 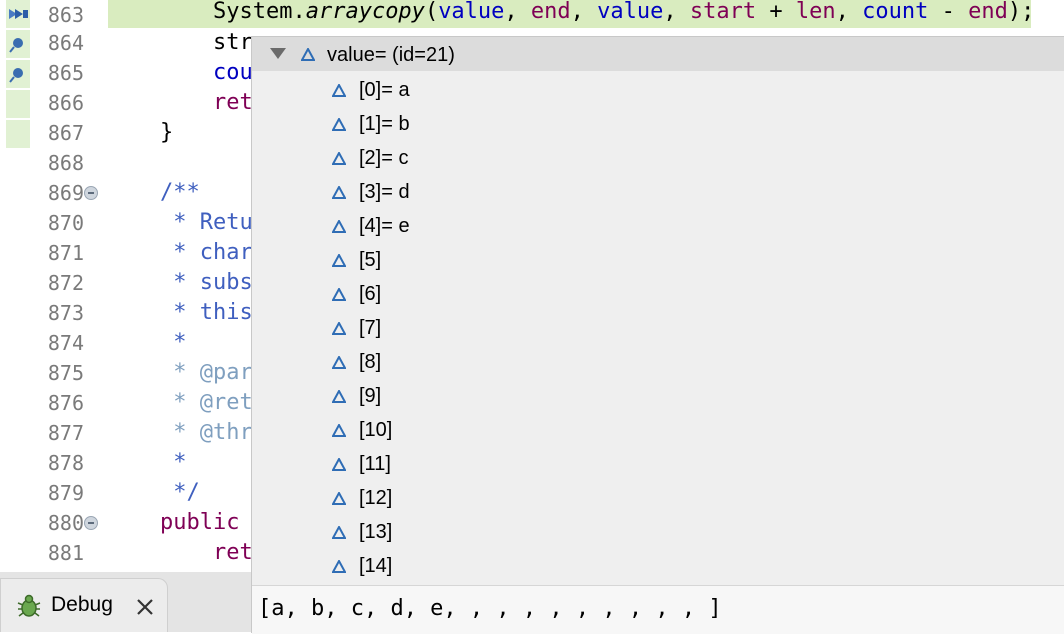 I want to click on code-text: * char, so click(x=206, y=252).